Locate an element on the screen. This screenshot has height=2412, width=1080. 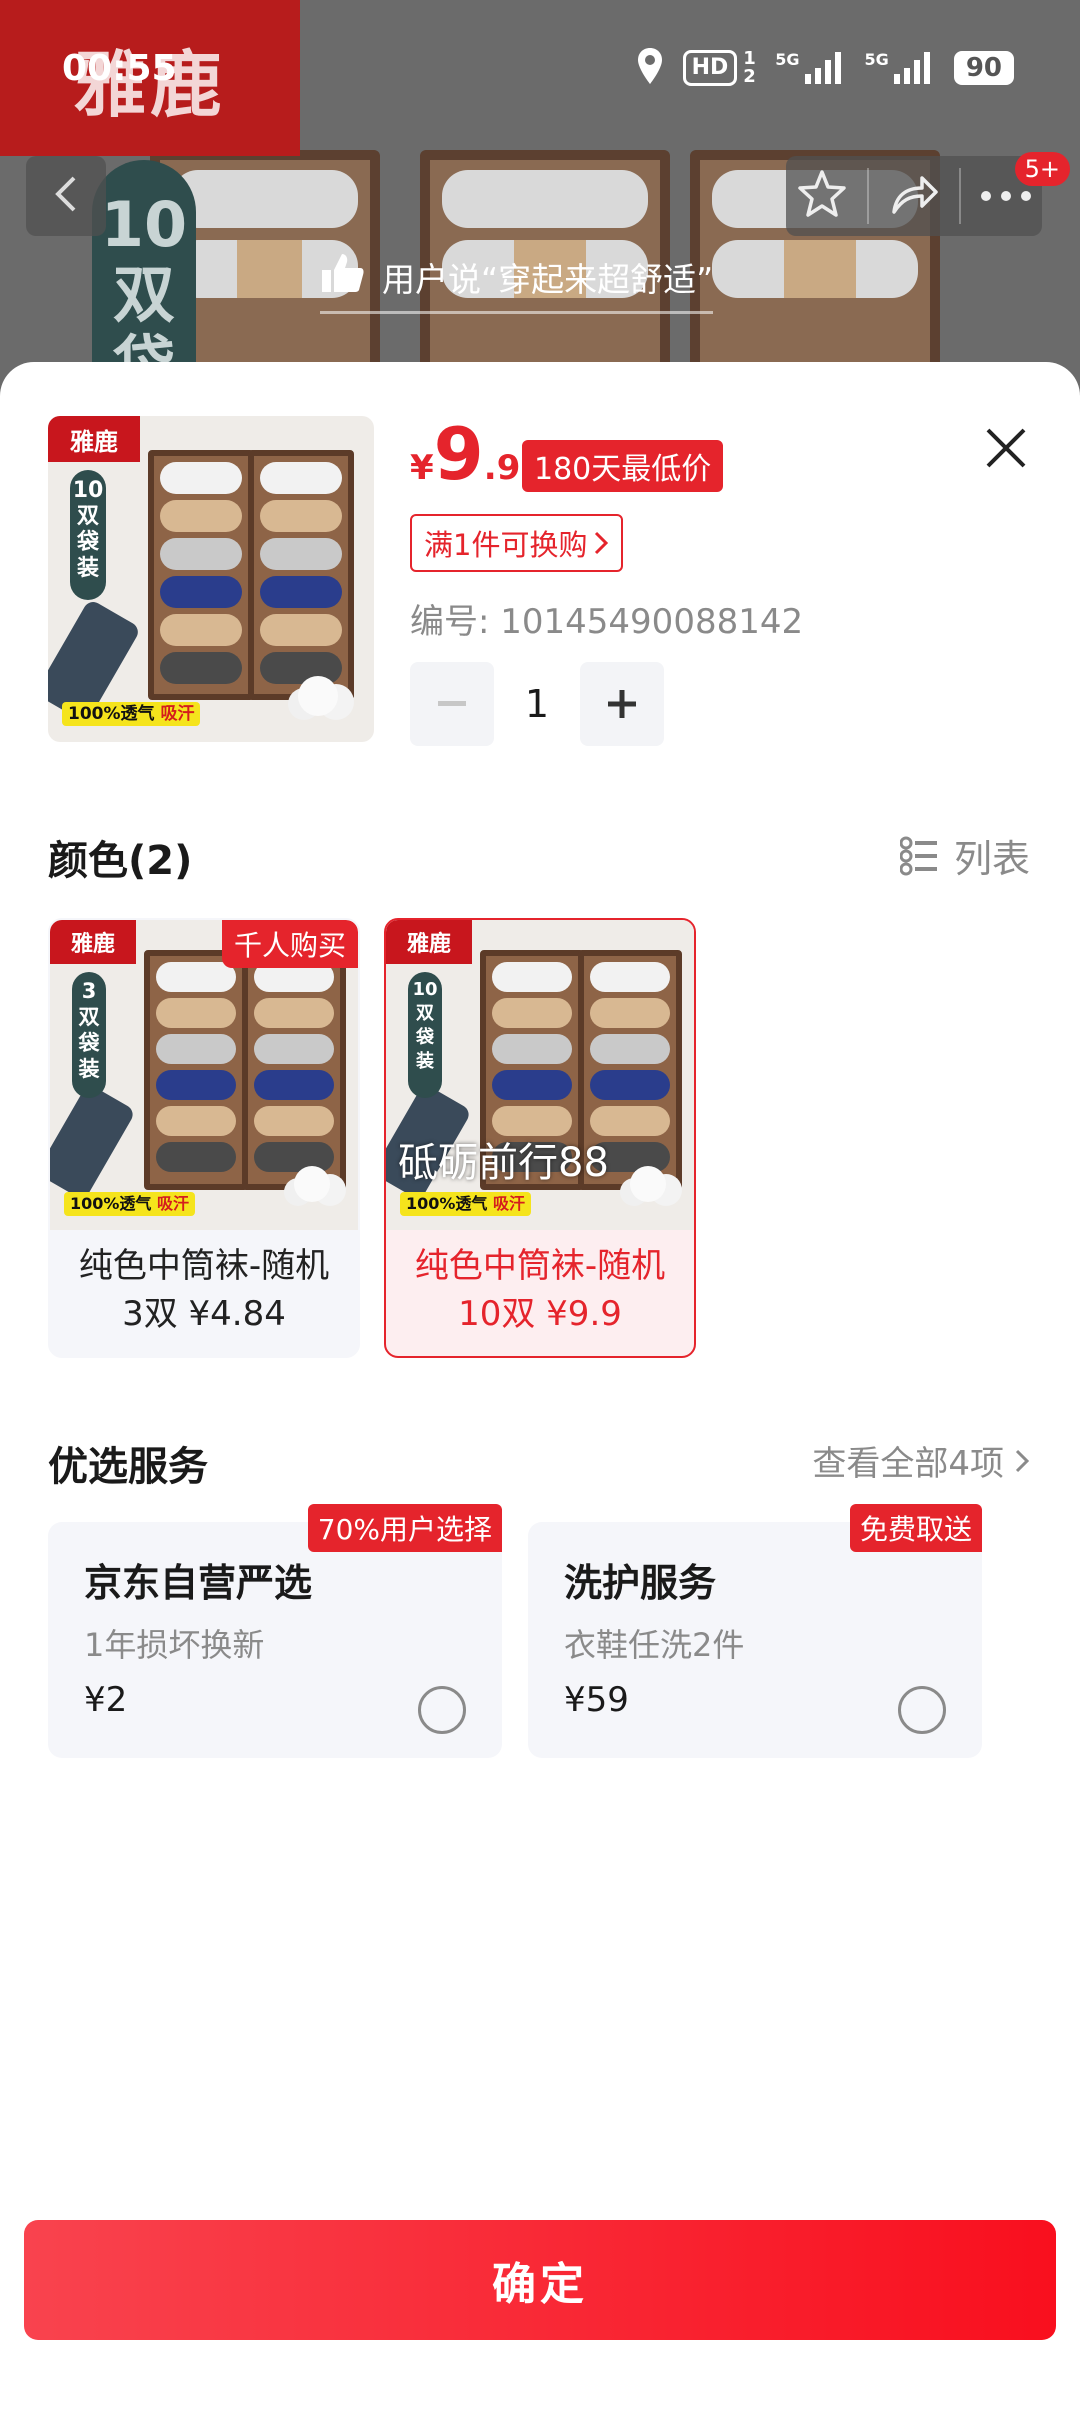
close-icon is located at coordinates (1006, 448).